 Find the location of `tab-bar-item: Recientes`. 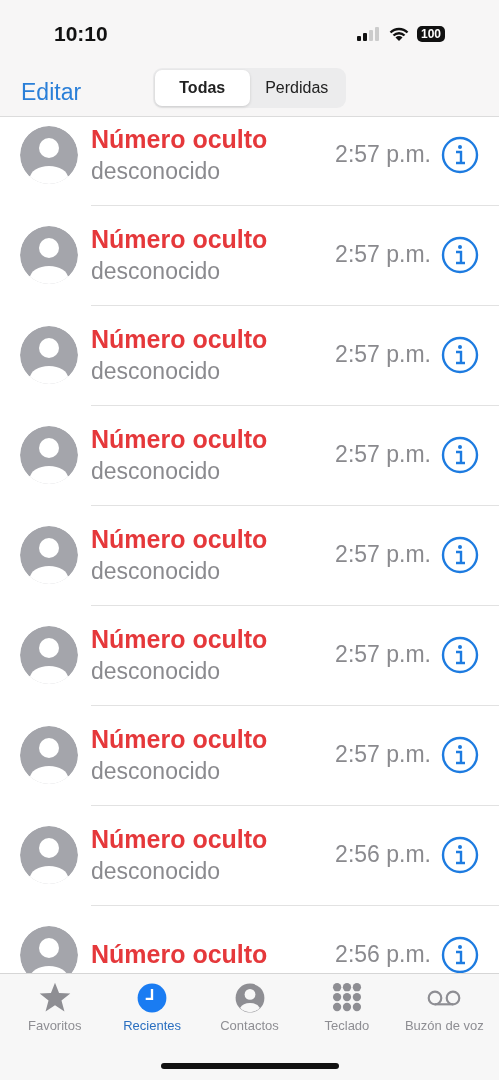

tab-bar-item: Recientes is located at coordinates (152, 1006).